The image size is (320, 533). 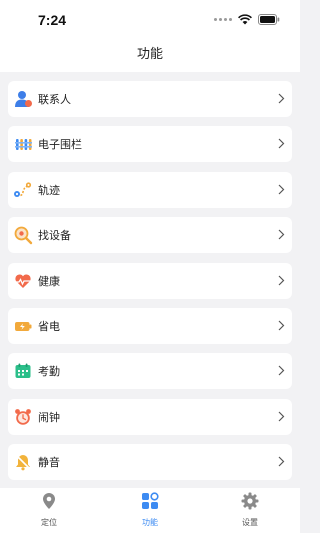 I want to click on list-item-label: 考勤, so click(x=49, y=372).